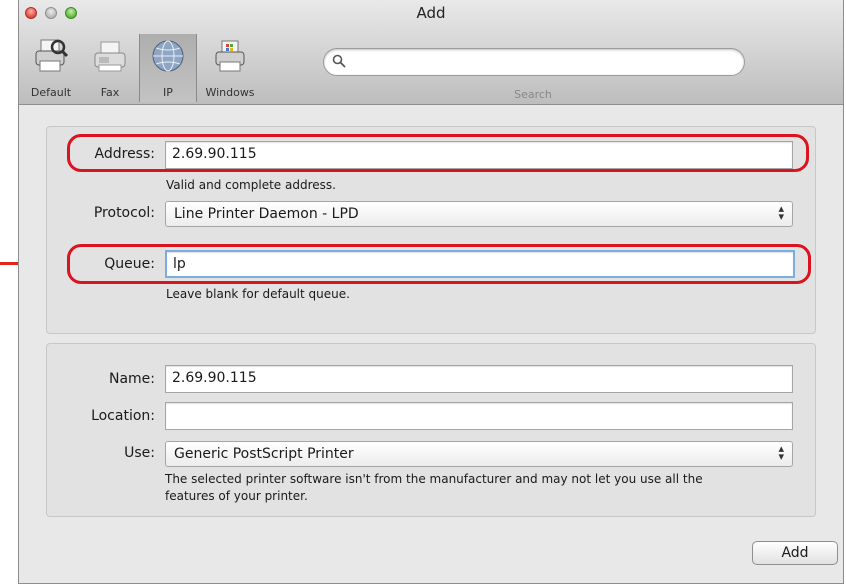 This screenshot has width=846, height=588. What do you see at coordinates (110, 56) in the screenshot?
I see `fax-icon` at bounding box center [110, 56].